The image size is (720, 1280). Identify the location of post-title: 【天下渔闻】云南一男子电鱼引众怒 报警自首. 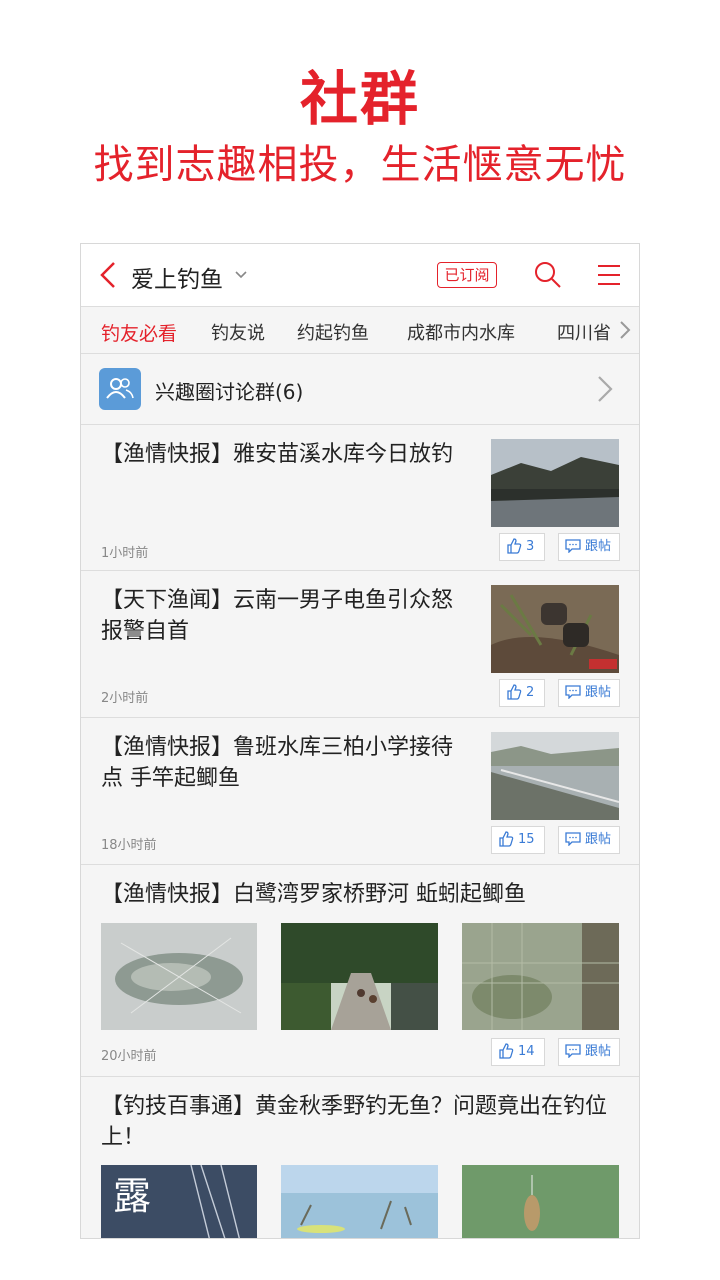
(281, 616).